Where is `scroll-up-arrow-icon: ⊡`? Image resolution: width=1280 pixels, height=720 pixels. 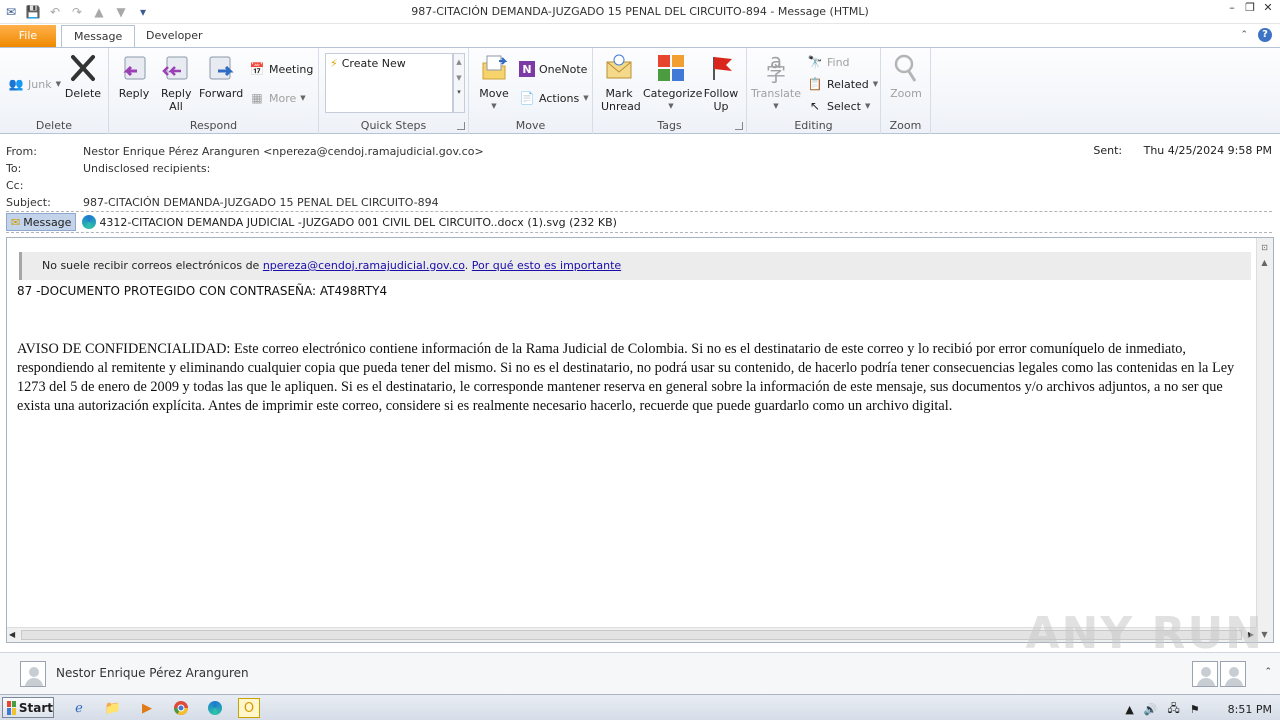 scroll-up-arrow-icon: ⊡ is located at coordinates (1264, 247).